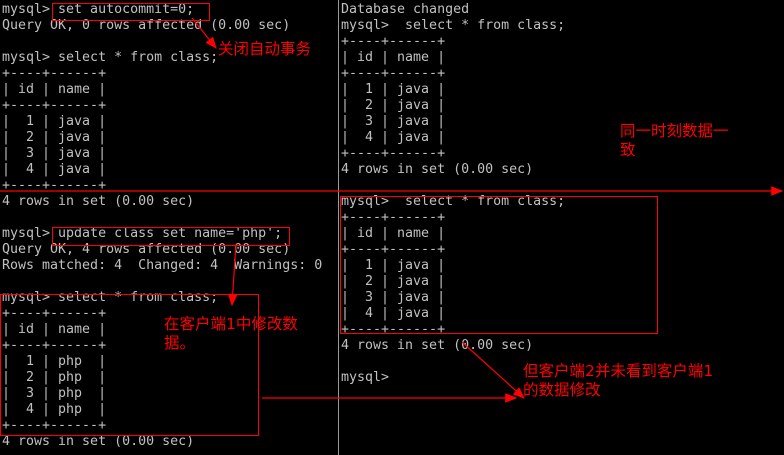 This screenshot has height=455, width=784. What do you see at coordinates (674, 141) in the screenshot?
I see `same-time-note: 同一时刻数据一 致` at bounding box center [674, 141].